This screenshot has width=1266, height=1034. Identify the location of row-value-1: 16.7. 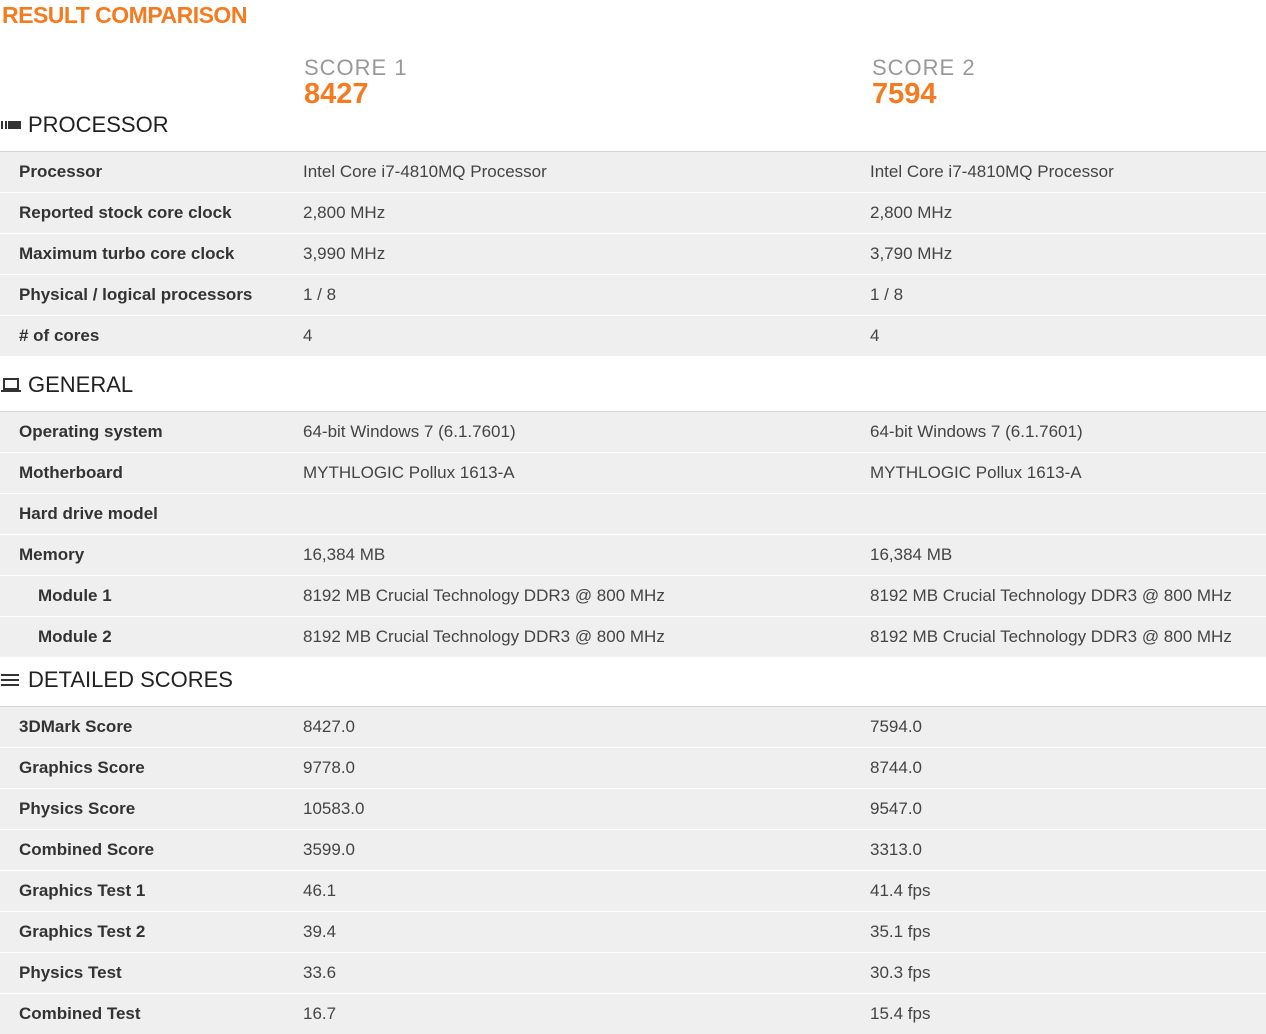
(320, 1013).